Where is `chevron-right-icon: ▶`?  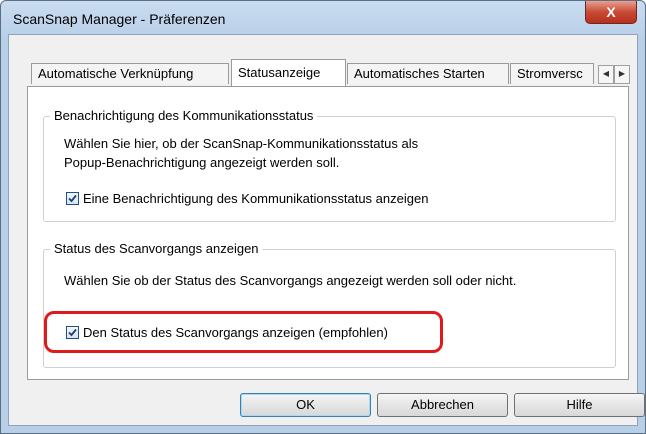
chevron-right-icon: ▶ is located at coordinates (622, 73).